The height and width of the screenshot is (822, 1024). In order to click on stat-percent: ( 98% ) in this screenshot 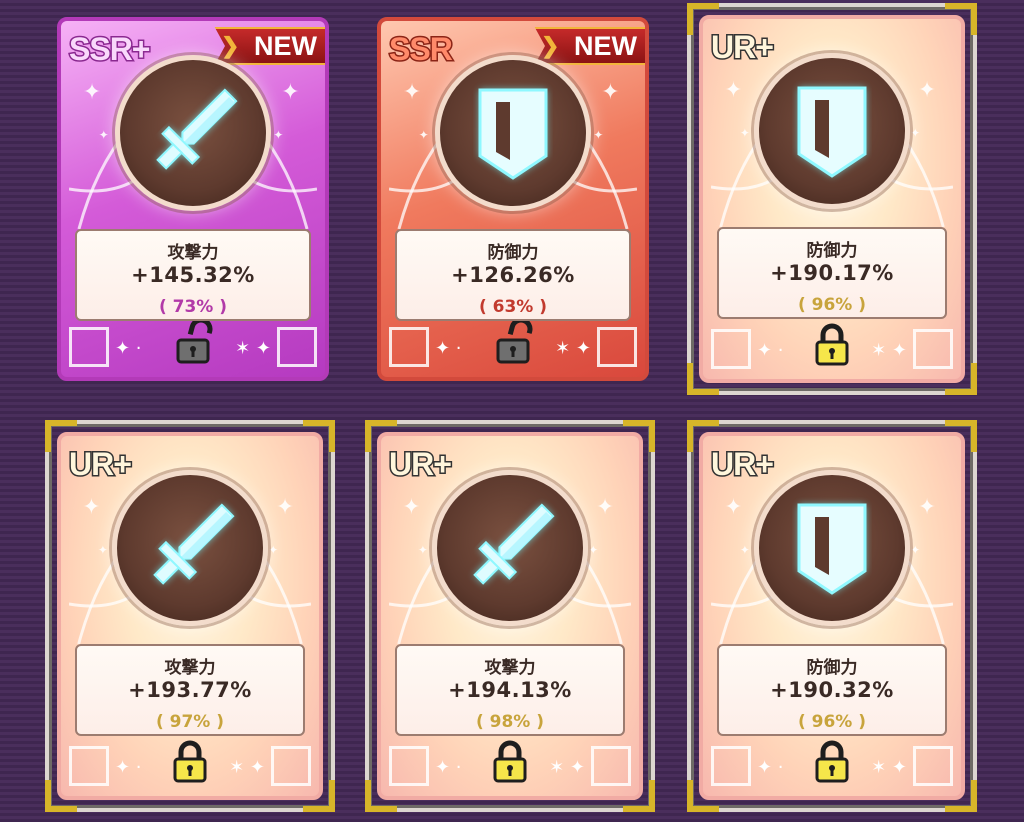, I will do `click(510, 722)`.